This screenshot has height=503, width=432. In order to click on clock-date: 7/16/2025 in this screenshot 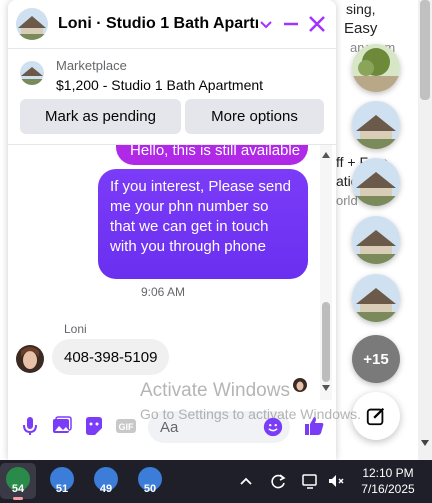, I will do `click(388, 489)`.